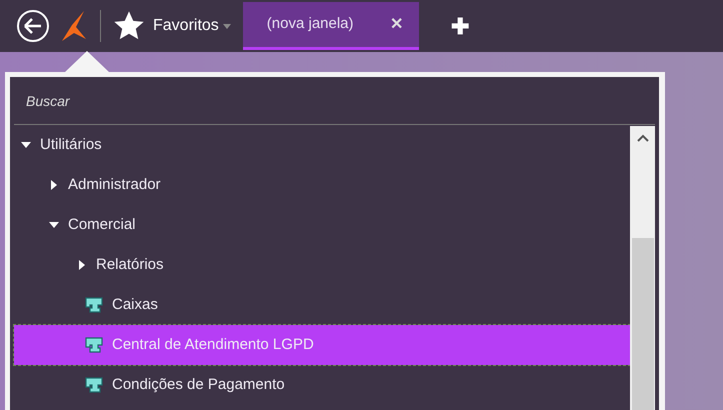 The width and height of the screenshot is (723, 410). What do you see at coordinates (322, 225) in the screenshot?
I see `tree-item: Comercial` at bounding box center [322, 225].